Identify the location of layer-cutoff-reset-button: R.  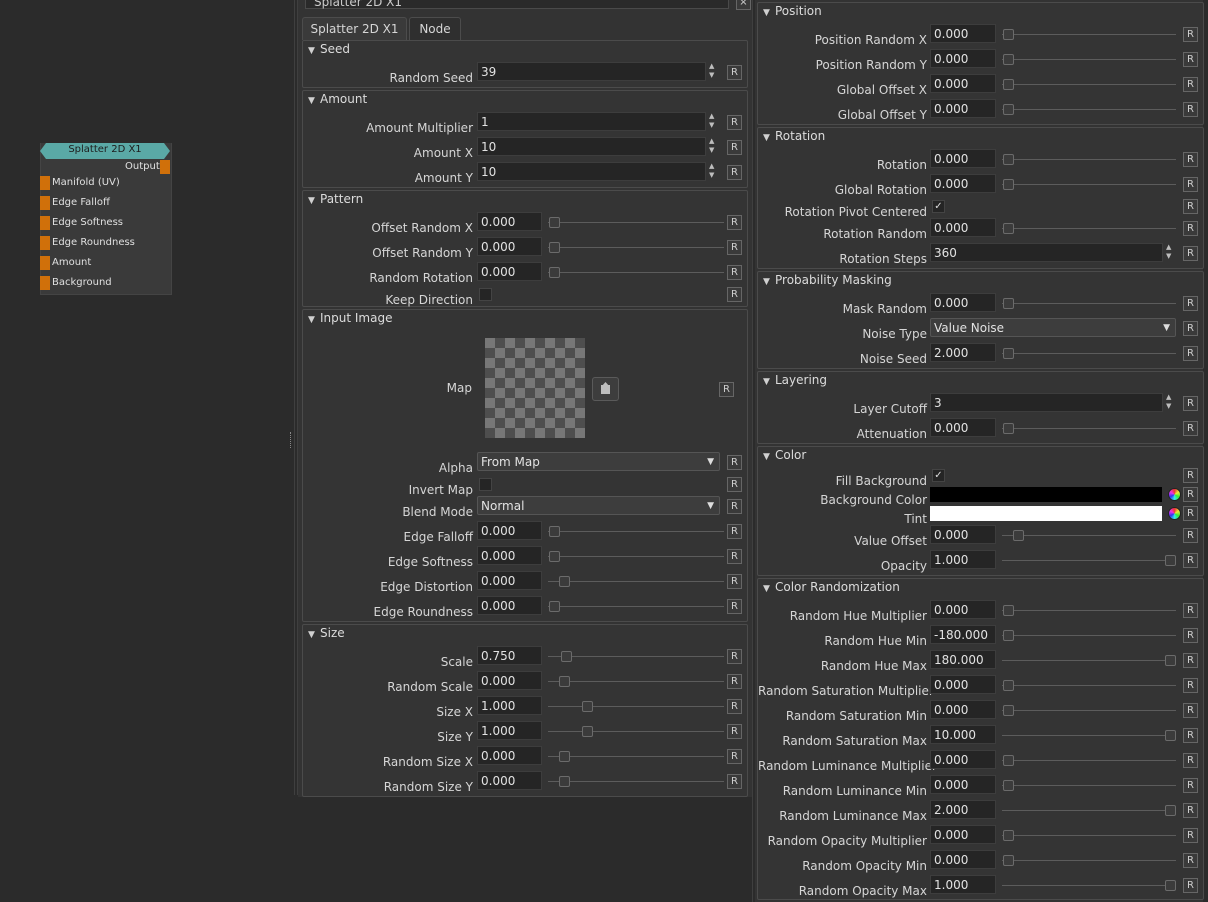
(1190, 403).